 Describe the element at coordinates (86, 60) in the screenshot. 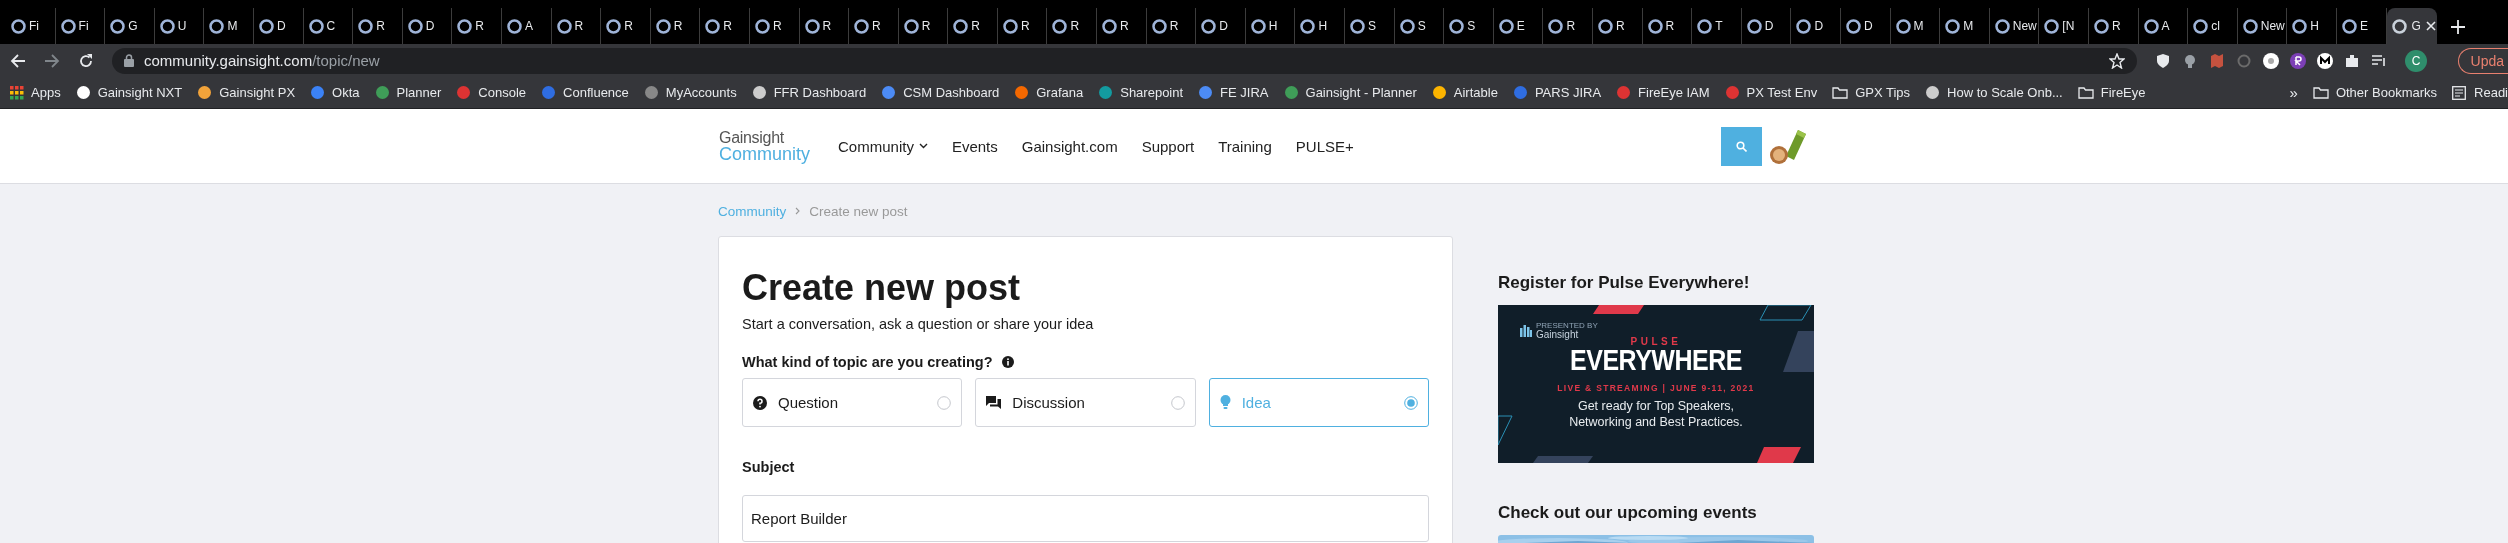

I see `reload-icon` at that location.